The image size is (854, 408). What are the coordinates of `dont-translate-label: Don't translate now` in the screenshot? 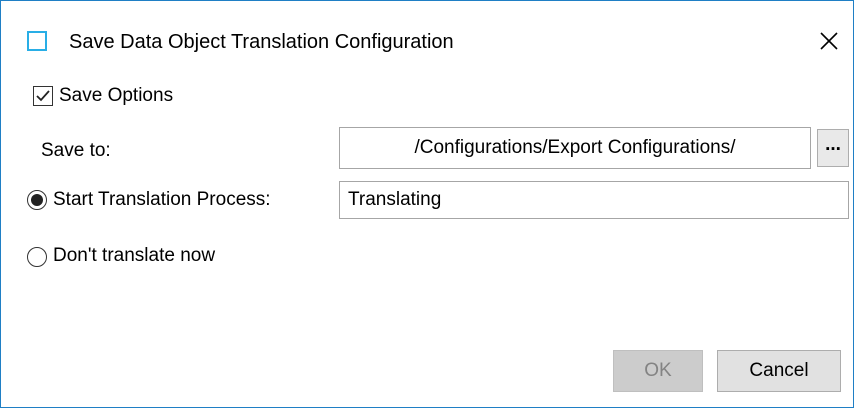 It's located at (134, 256).